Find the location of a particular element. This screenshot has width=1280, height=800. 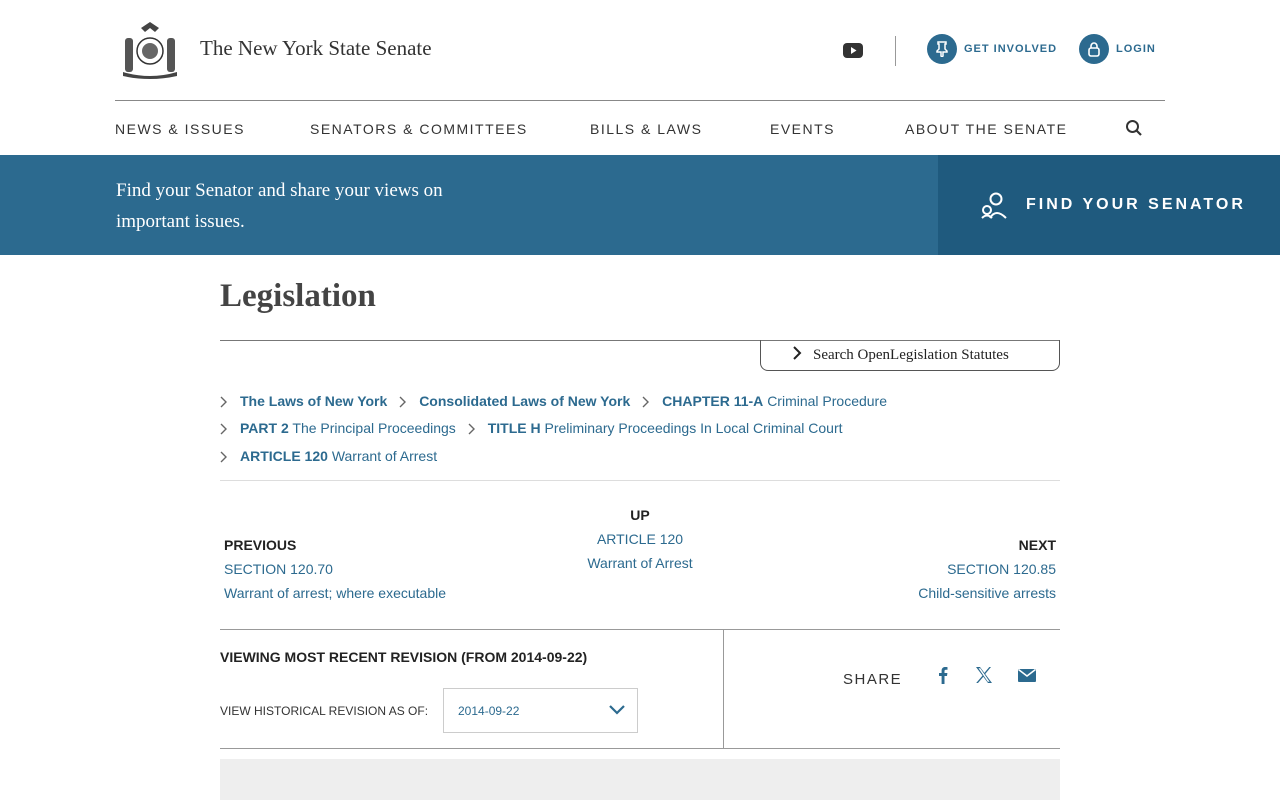

breadcrumb-consolidated-laws: Consolidated Laws of New York is located at coordinates (514, 401).